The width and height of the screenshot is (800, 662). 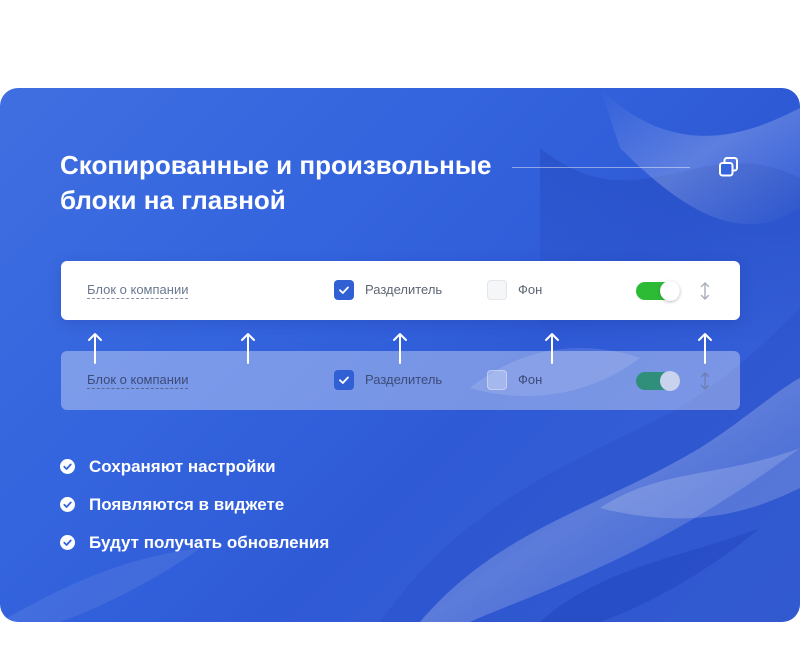 What do you see at coordinates (497, 290) in the screenshot?
I see `background-checkbox` at bounding box center [497, 290].